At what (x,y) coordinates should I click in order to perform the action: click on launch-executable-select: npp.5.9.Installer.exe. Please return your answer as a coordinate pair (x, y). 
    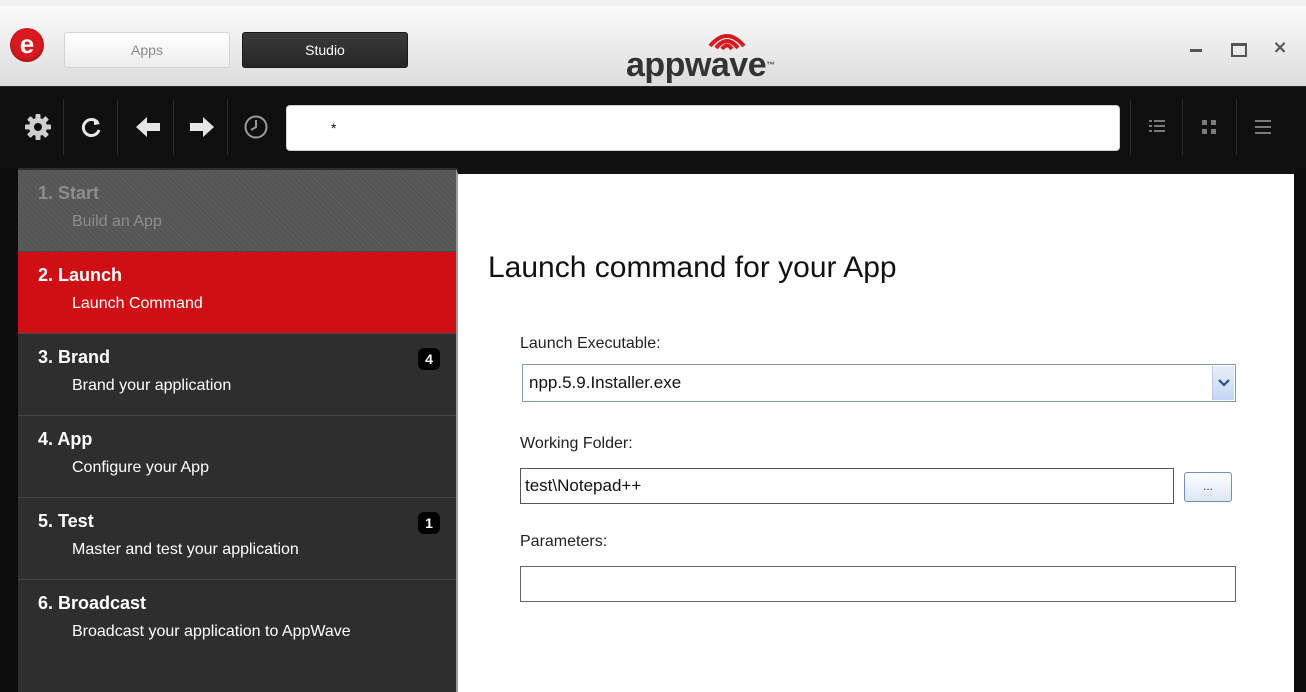
    Looking at the image, I should click on (879, 383).